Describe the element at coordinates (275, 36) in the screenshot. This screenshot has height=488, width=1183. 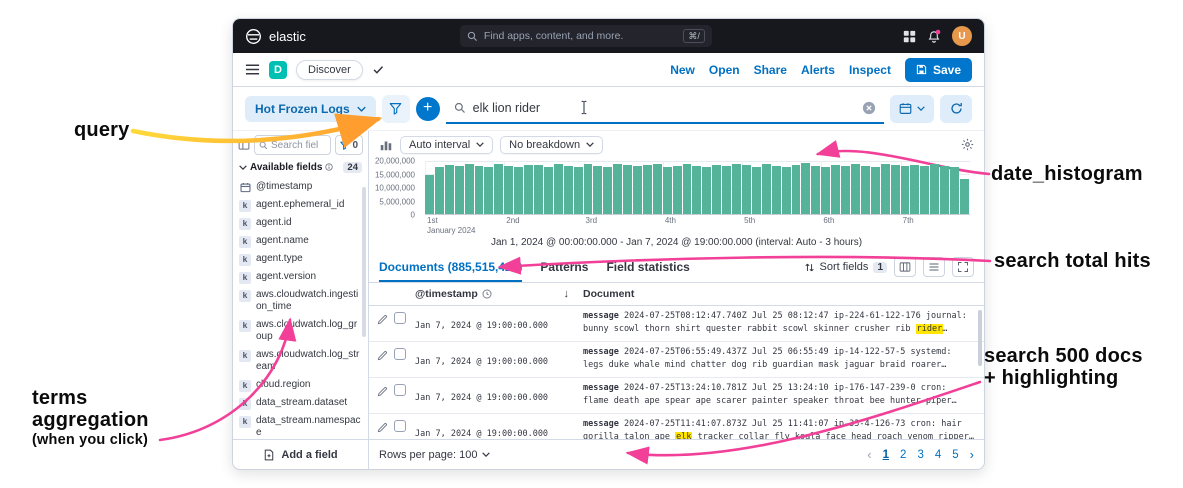
I see `elastic-brand: elastic` at that location.